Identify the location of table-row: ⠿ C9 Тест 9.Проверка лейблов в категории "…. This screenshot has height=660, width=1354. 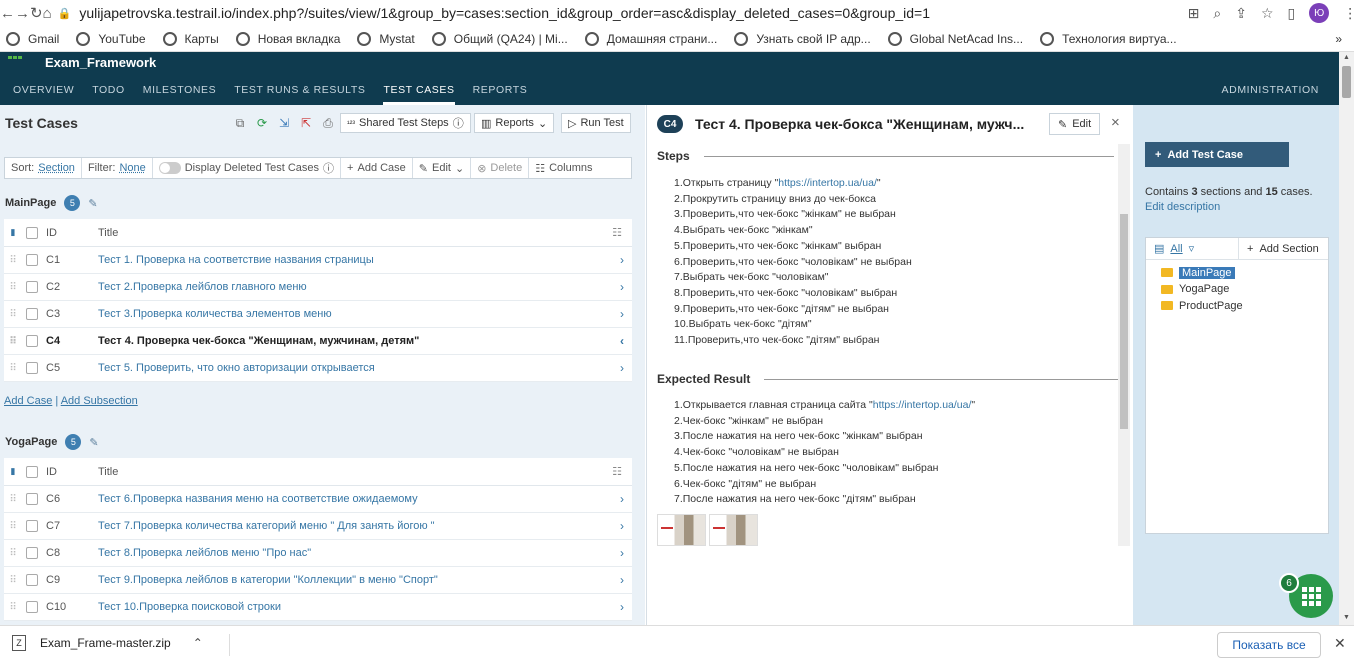
(318, 580).